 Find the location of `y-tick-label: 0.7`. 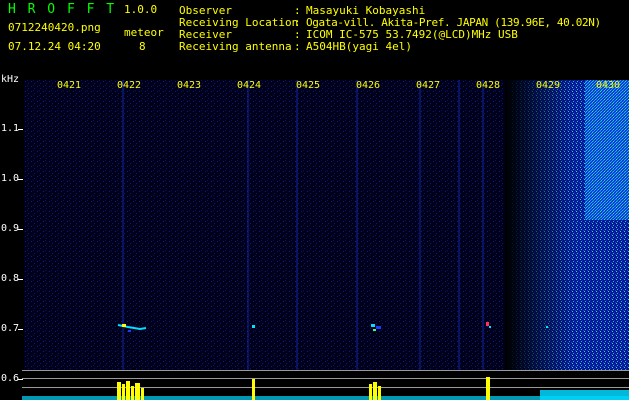

y-tick-label: 0.7 is located at coordinates (10, 328).